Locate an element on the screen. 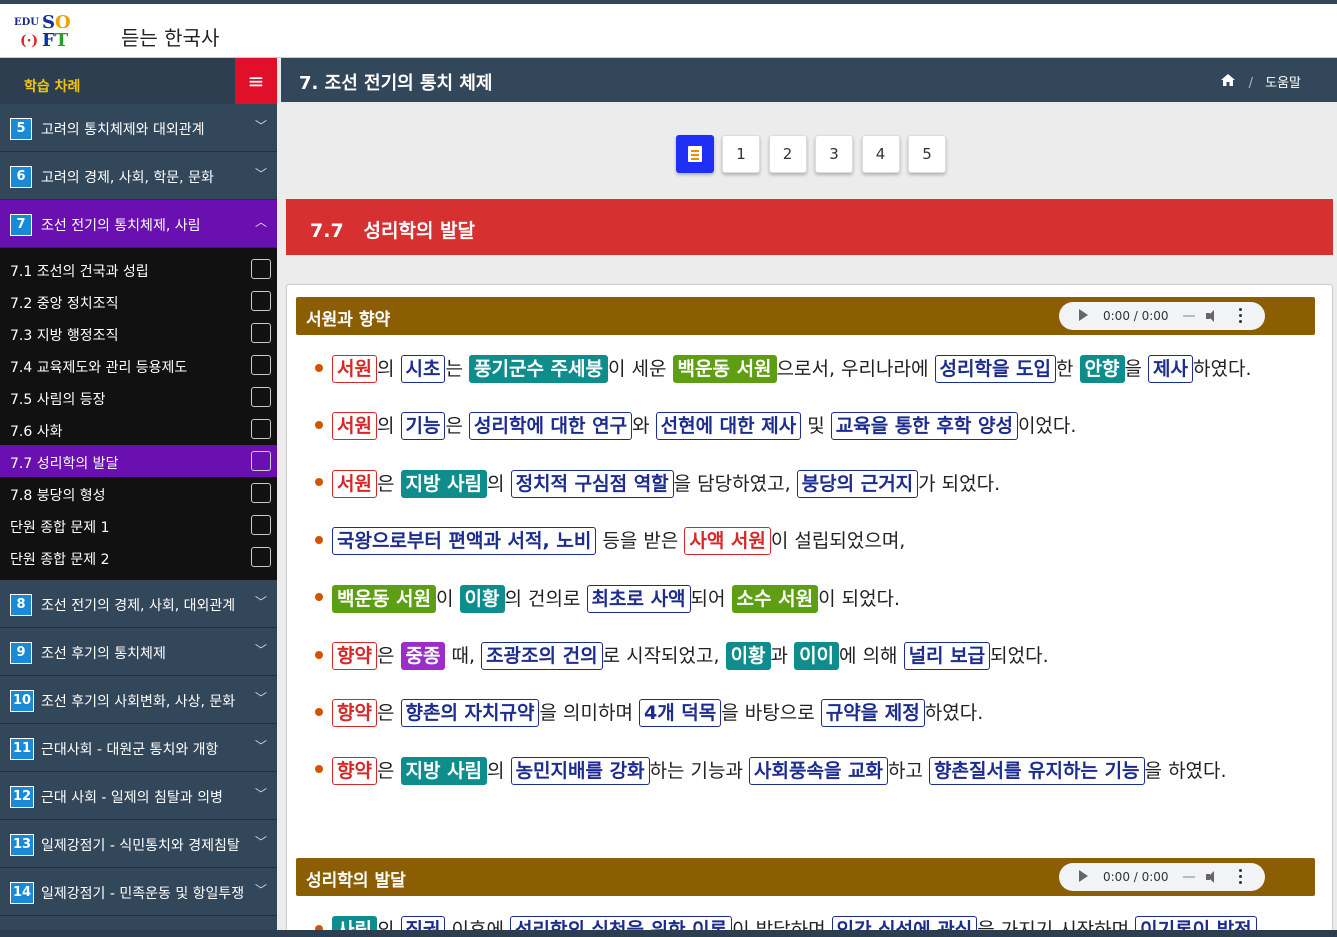 Image resolution: width=1337 pixels, height=937 pixels. sidebar-subitem: 7.8 붕당의 형성 is located at coordinates (138, 493).